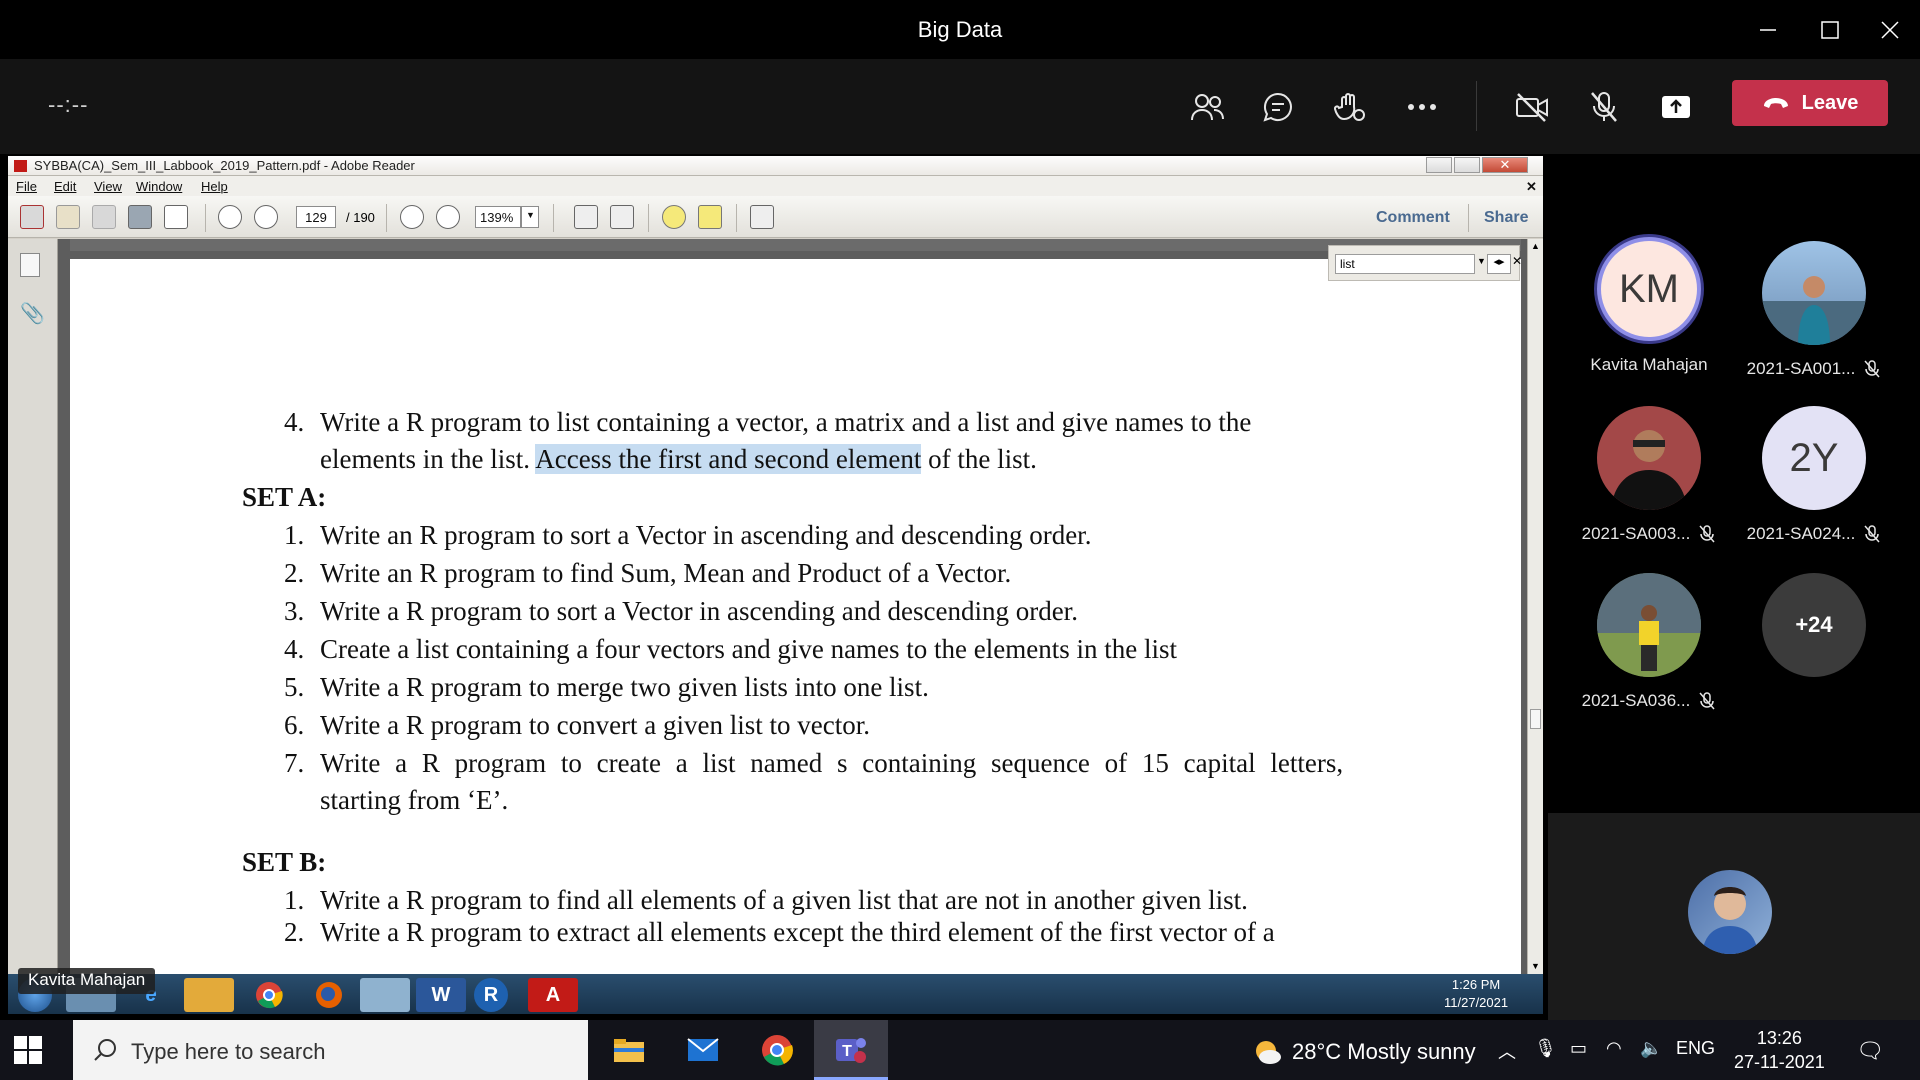  What do you see at coordinates (1207, 107) in the screenshot?
I see `people-icon` at bounding box center [1207, 107].